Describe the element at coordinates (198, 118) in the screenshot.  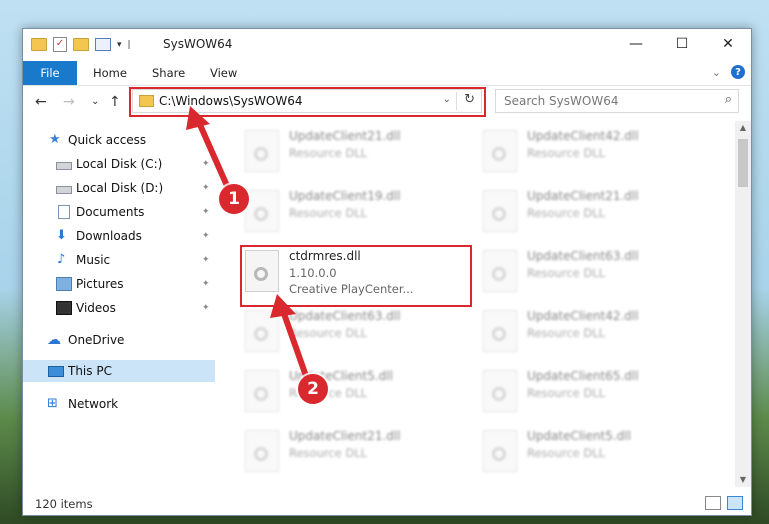
I see `arrow-1-head` at that location.